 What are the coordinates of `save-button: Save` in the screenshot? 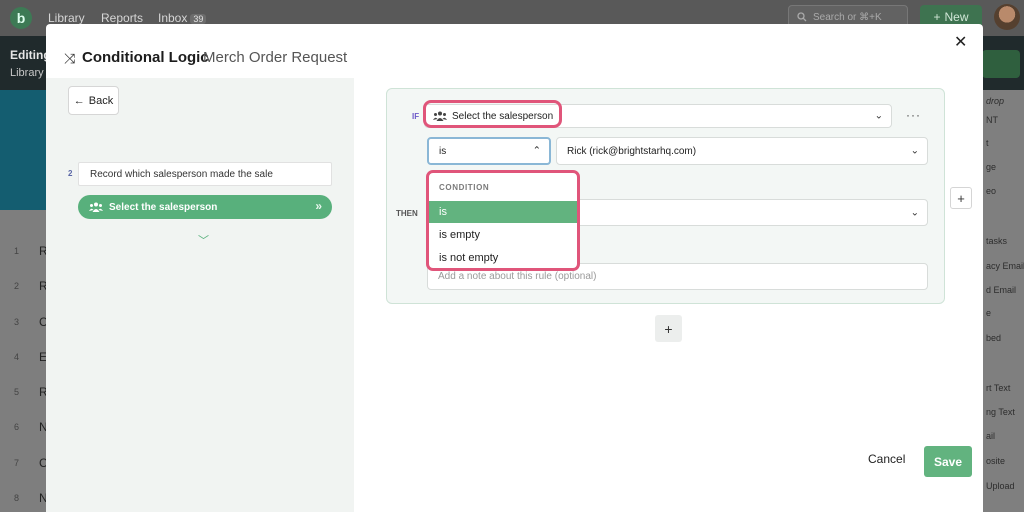 It's located at (948, 461).